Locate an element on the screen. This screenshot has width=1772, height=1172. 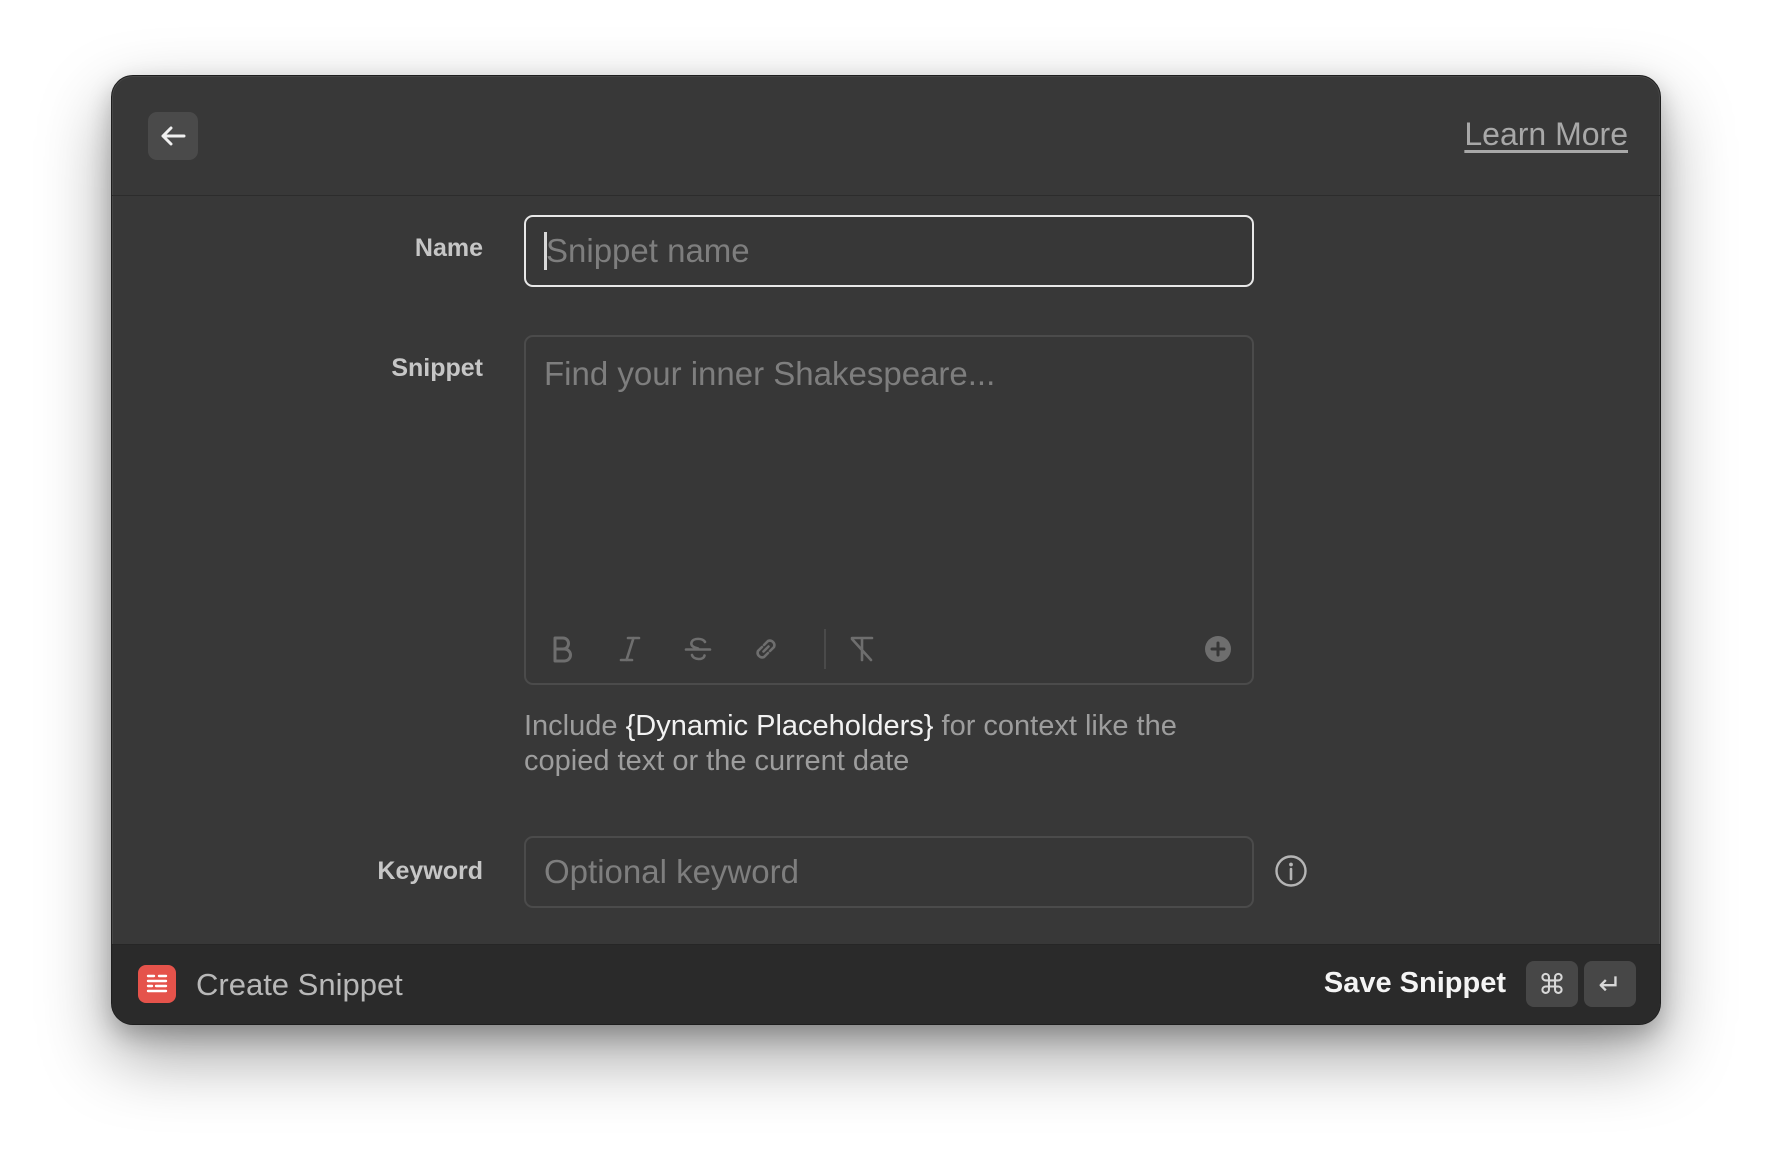
command-key-badge: ⌘ is located at coordinates (1552, 984).